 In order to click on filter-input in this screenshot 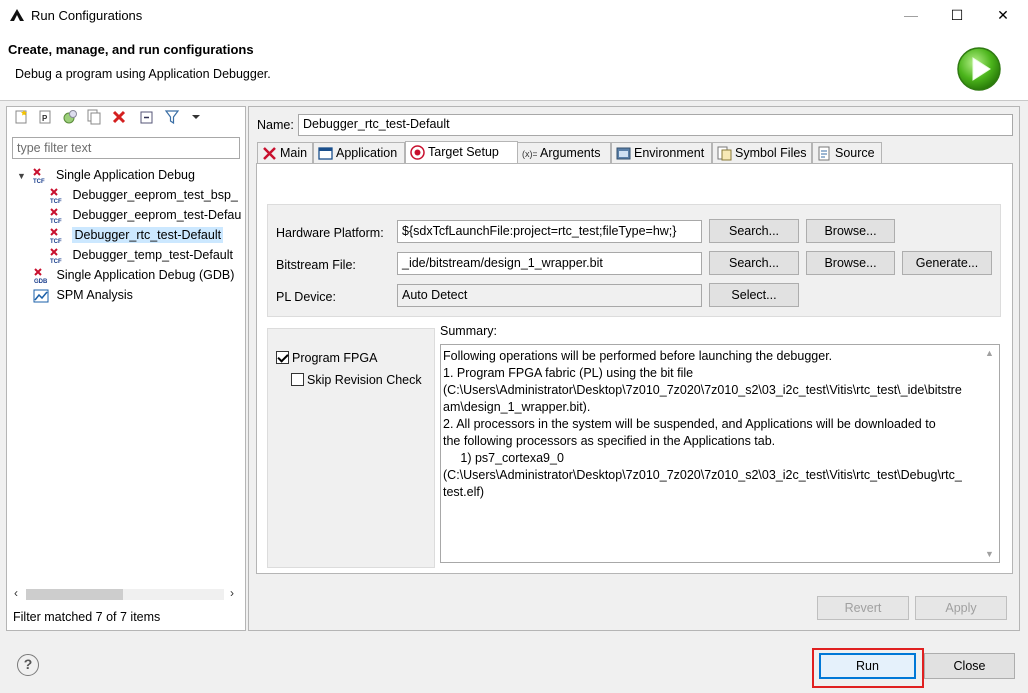, I will do `click(126, 148)`.